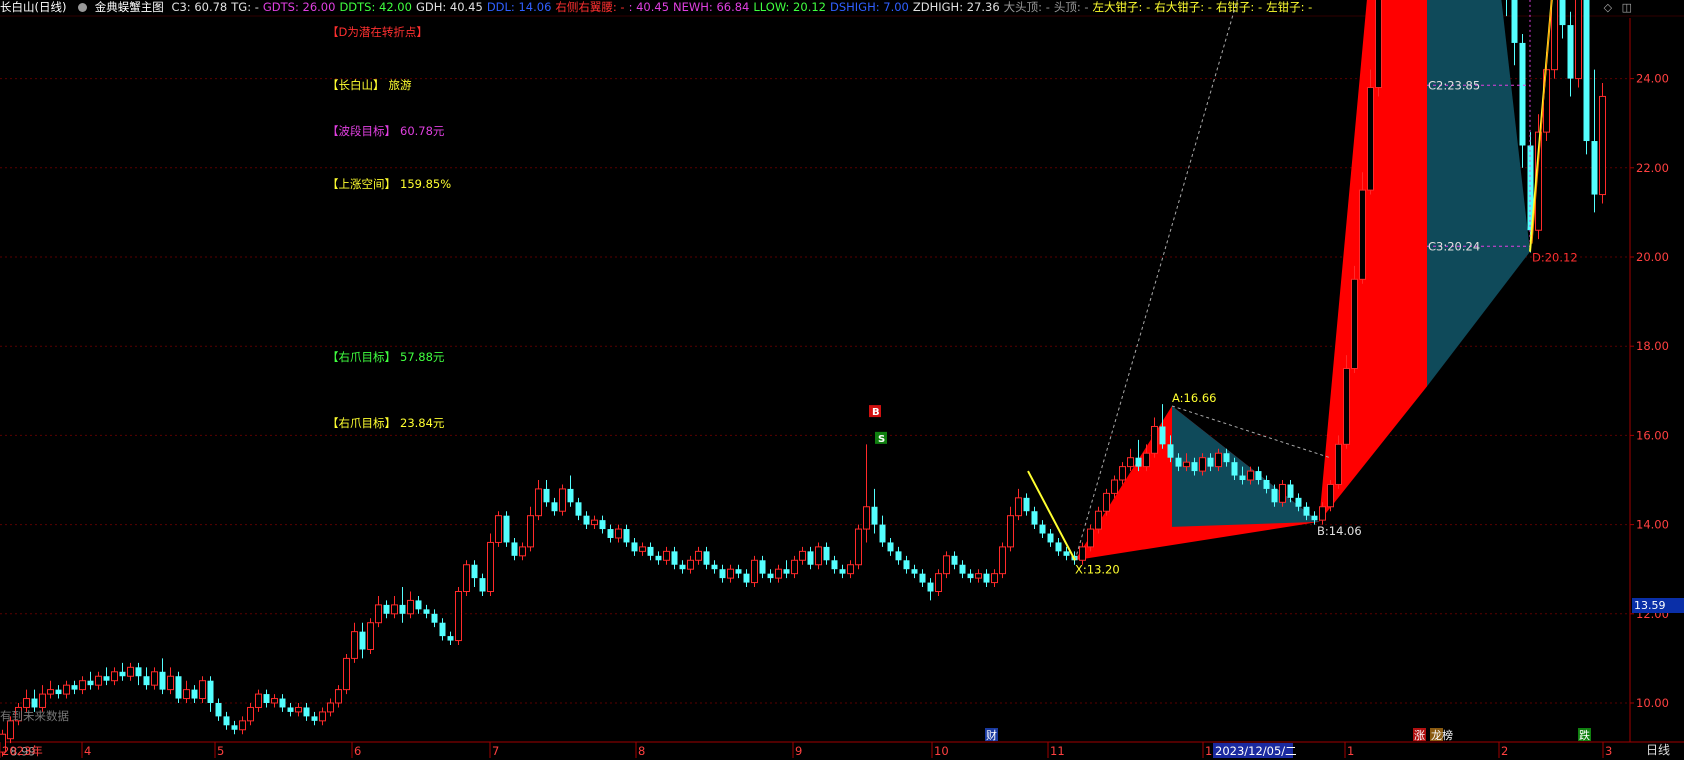 This screenshot has height=760, width=1684. I want to click on period-selector: 日线, so click(1658, 750).